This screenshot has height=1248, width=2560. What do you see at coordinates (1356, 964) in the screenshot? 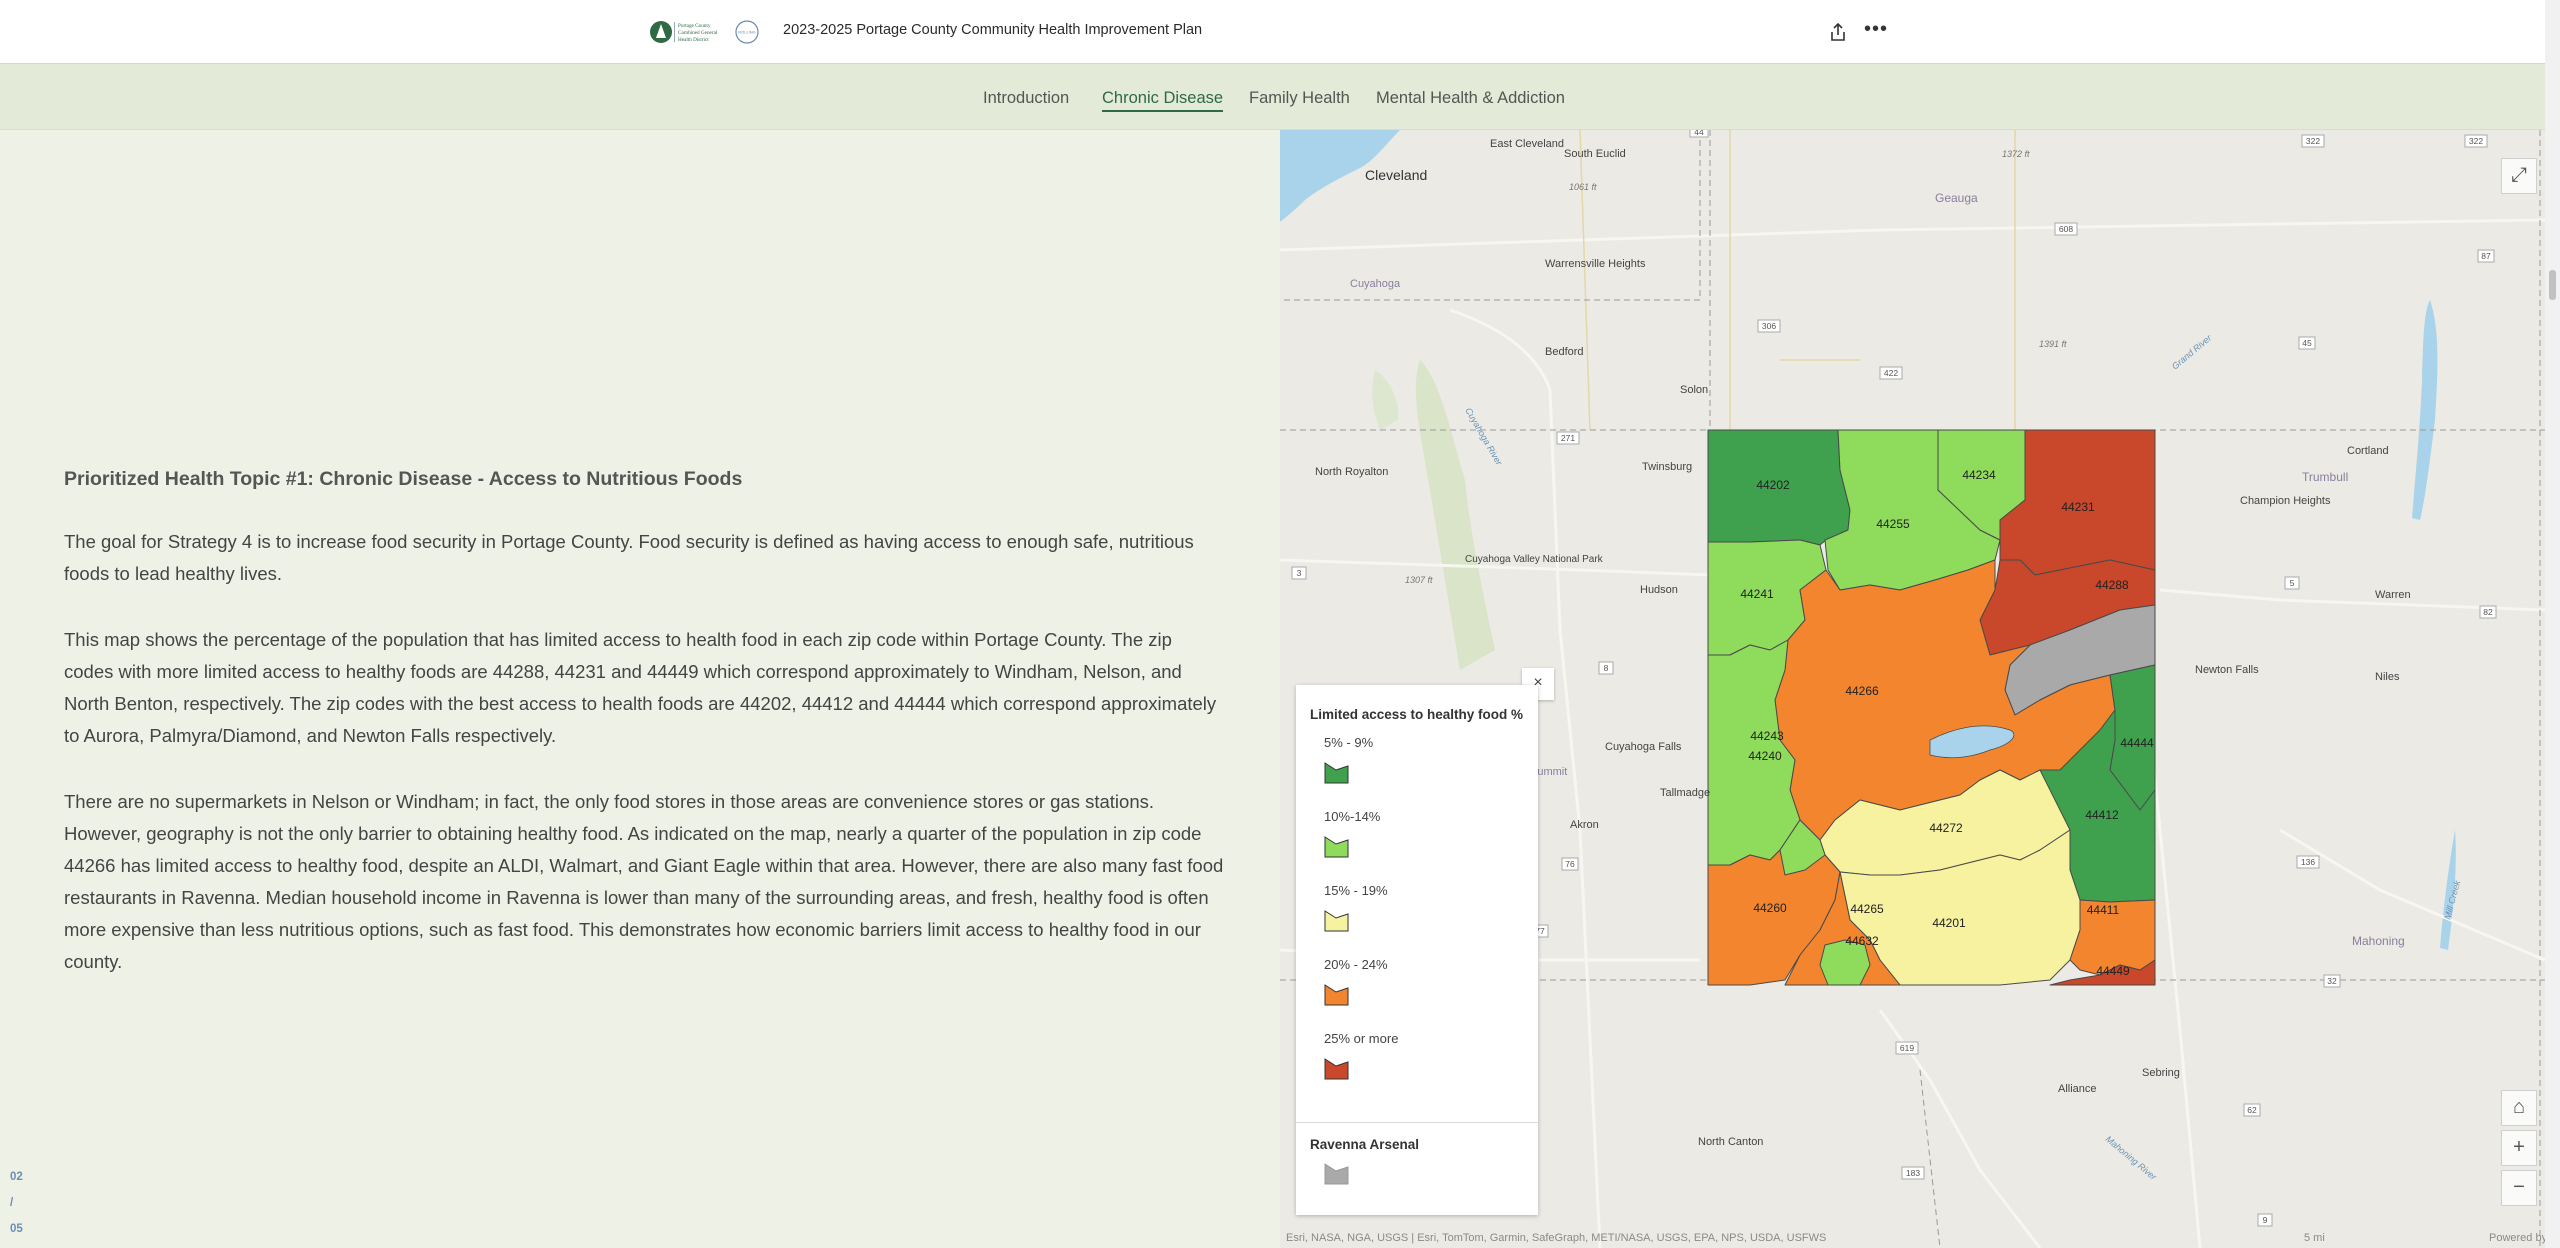
I see `legend-label: 20% - 24%` at bounding box center [1356, 964].